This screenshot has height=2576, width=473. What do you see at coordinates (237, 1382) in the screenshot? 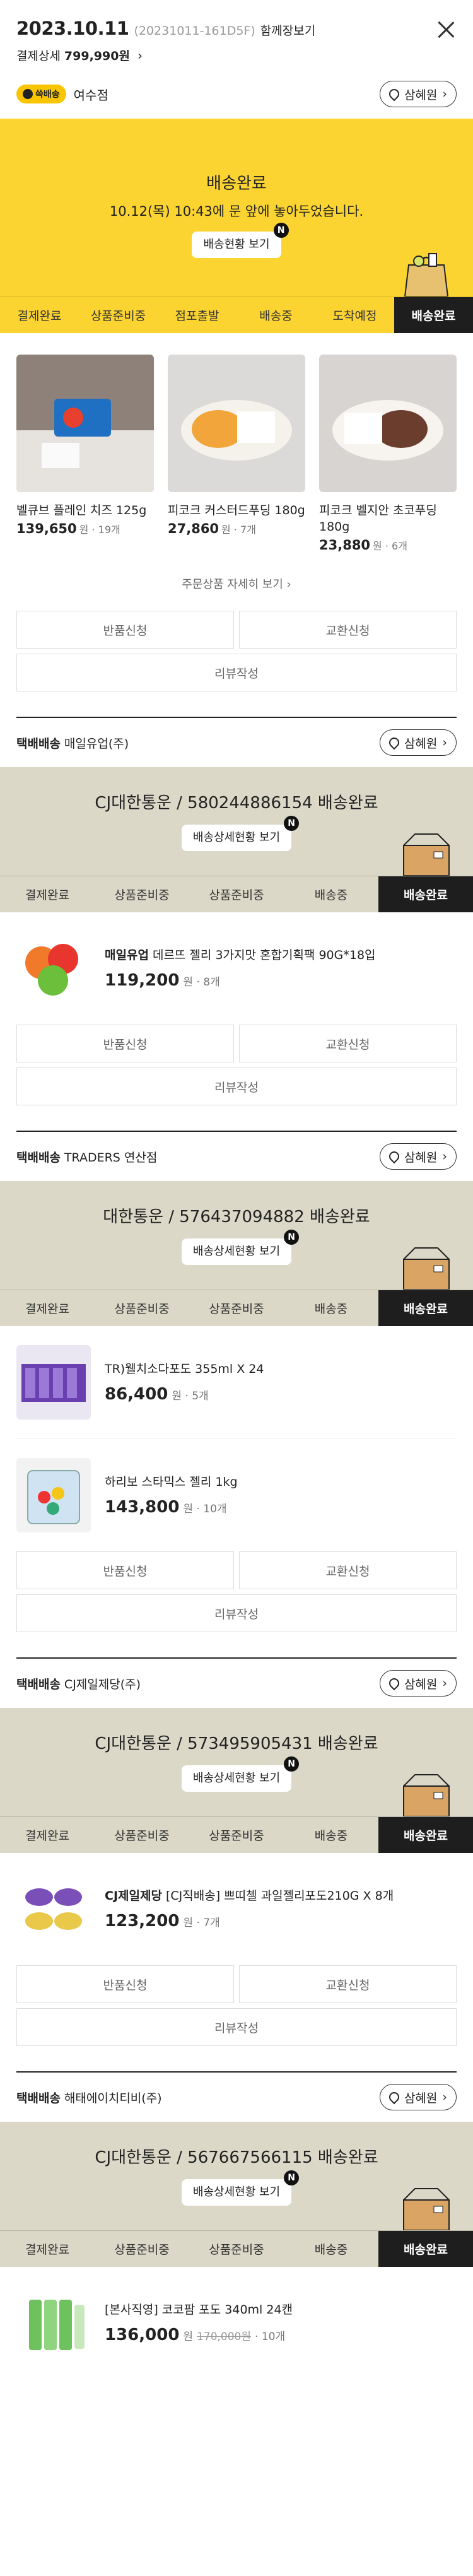
I see `product-row: TR)웰치소다포도 355ml X 24 86,400 원 · 5개` at bounding box center [237, 1382].